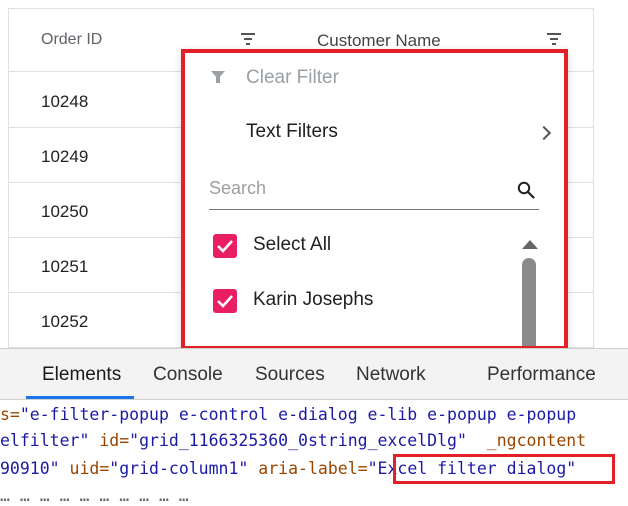 Image resolution: width=628 pixels, height=506 pixels. Describe the element at coordinates (530, 244) in the screenshot. I see `scroll-up-arrow-icon` at that location.